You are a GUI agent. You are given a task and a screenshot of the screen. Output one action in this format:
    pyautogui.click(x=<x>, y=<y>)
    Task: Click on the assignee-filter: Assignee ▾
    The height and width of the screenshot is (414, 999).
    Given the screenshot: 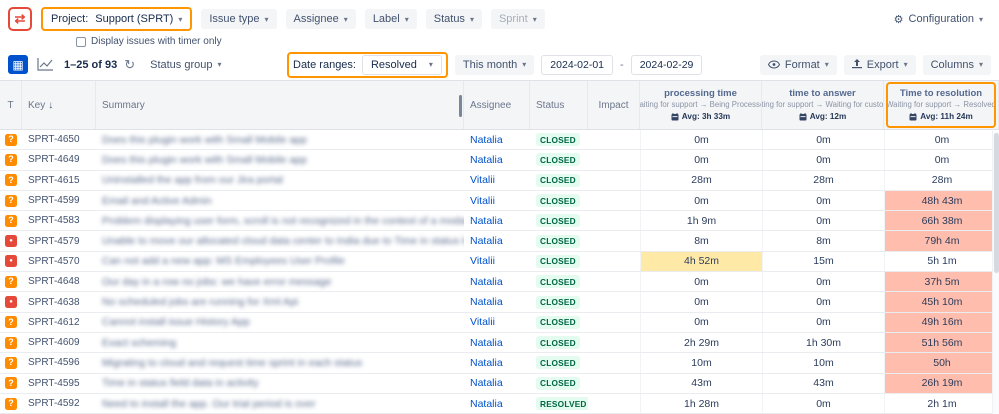 What is the action you would take?
    pyautogui.click(x=320, y=19)
    